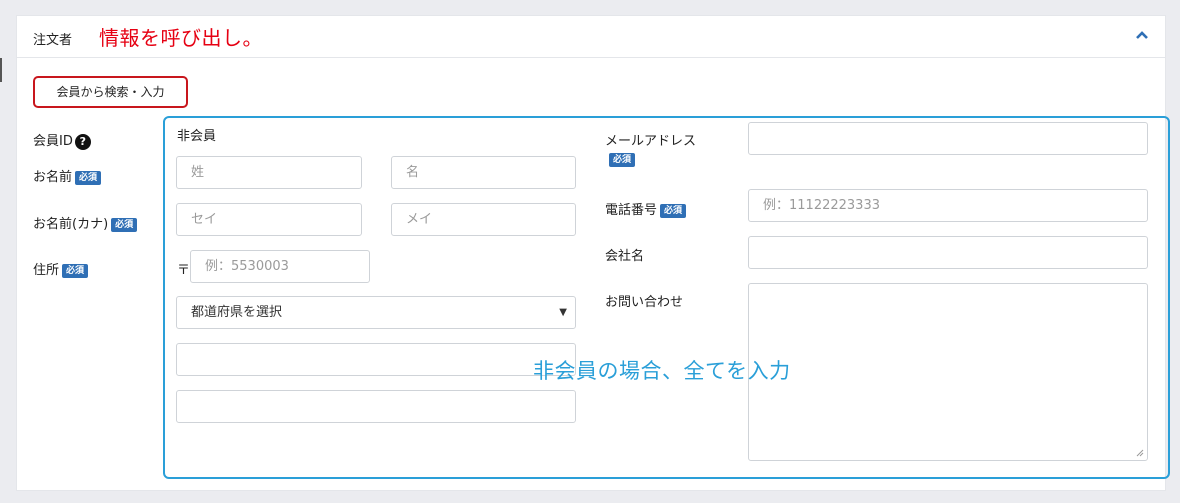 This screenshot has width=1180, height=503. I want to click on phone-input, so click(948, 205).